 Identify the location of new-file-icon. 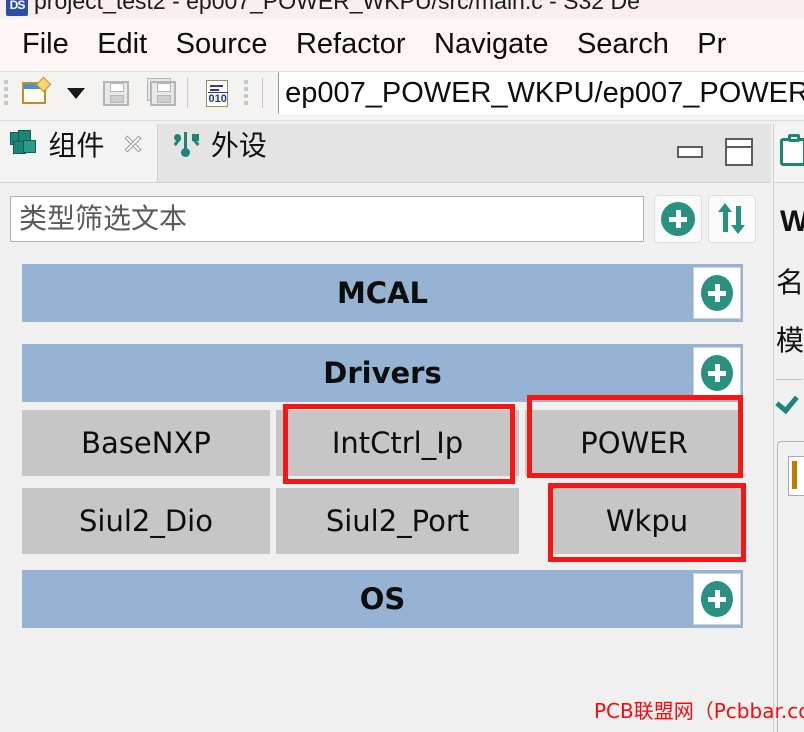
(34, 93).